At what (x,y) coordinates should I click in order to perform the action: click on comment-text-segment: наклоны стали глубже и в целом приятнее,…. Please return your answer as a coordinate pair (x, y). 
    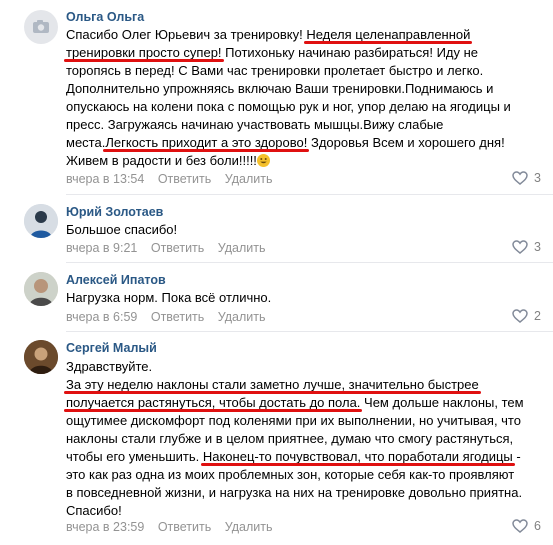
    Looking at the image, I should click on (290, 438).